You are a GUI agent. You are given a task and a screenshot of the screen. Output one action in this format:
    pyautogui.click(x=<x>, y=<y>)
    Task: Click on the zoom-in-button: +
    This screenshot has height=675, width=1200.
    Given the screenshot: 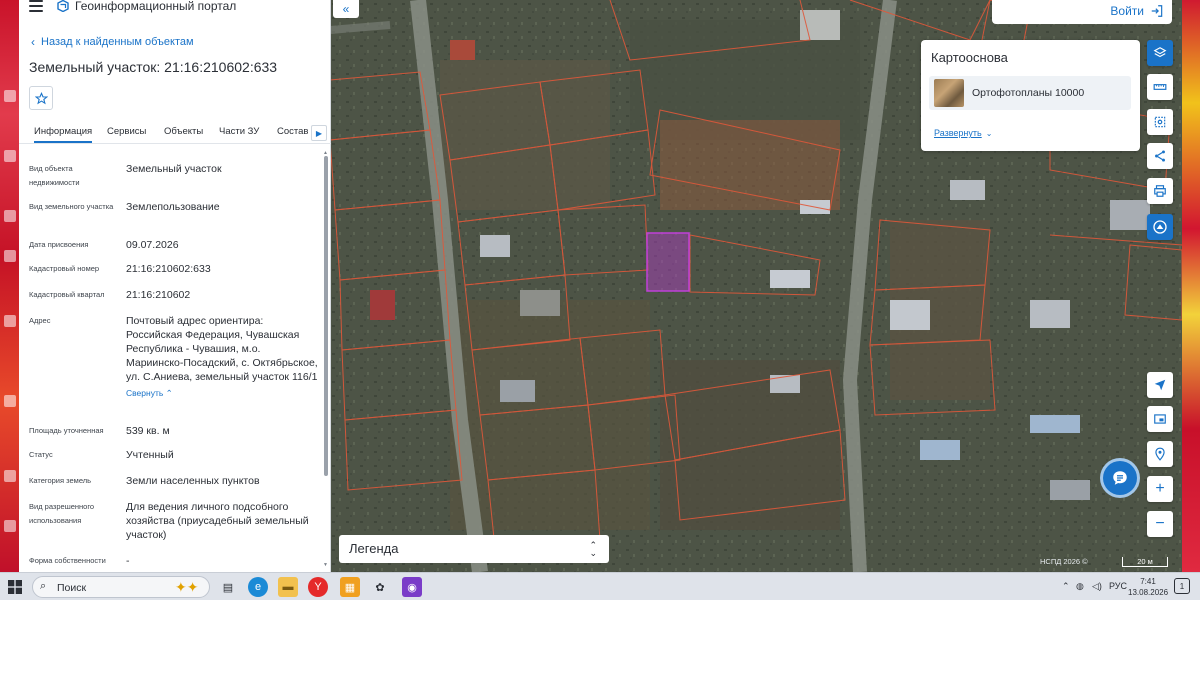 What is the action you would take?
    pyautogui.click(x=1160, y=489)
    